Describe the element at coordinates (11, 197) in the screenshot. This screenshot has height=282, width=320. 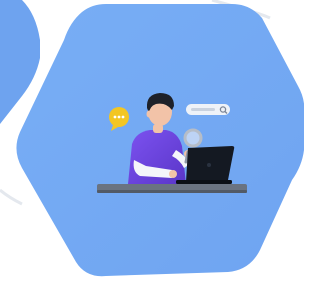
I see `decorative-curve-left` at that location.